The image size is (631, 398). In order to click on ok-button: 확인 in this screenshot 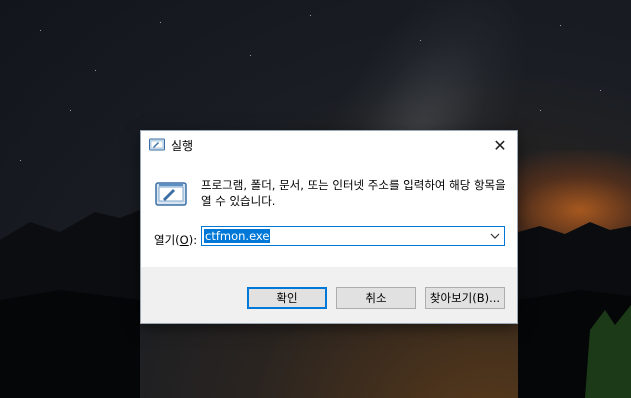, I will do `click(287, 298)`.